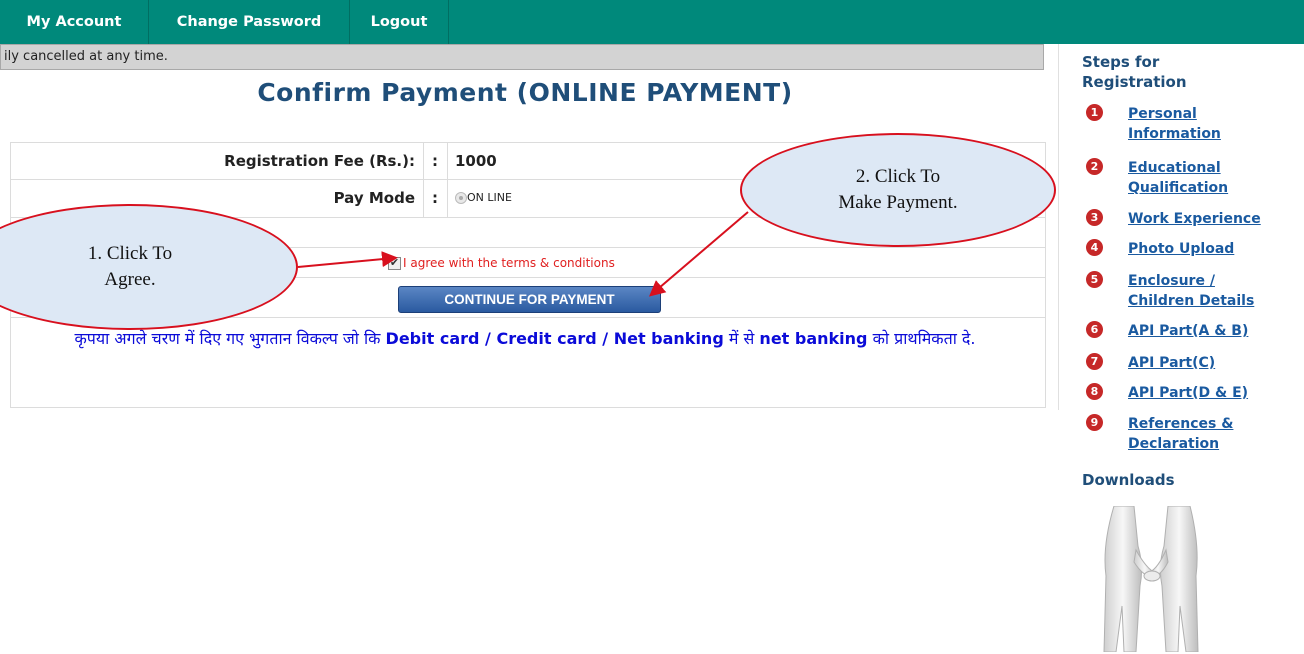  I want to click on callout-agree-line1: 1. Click To, so click(130, 253).